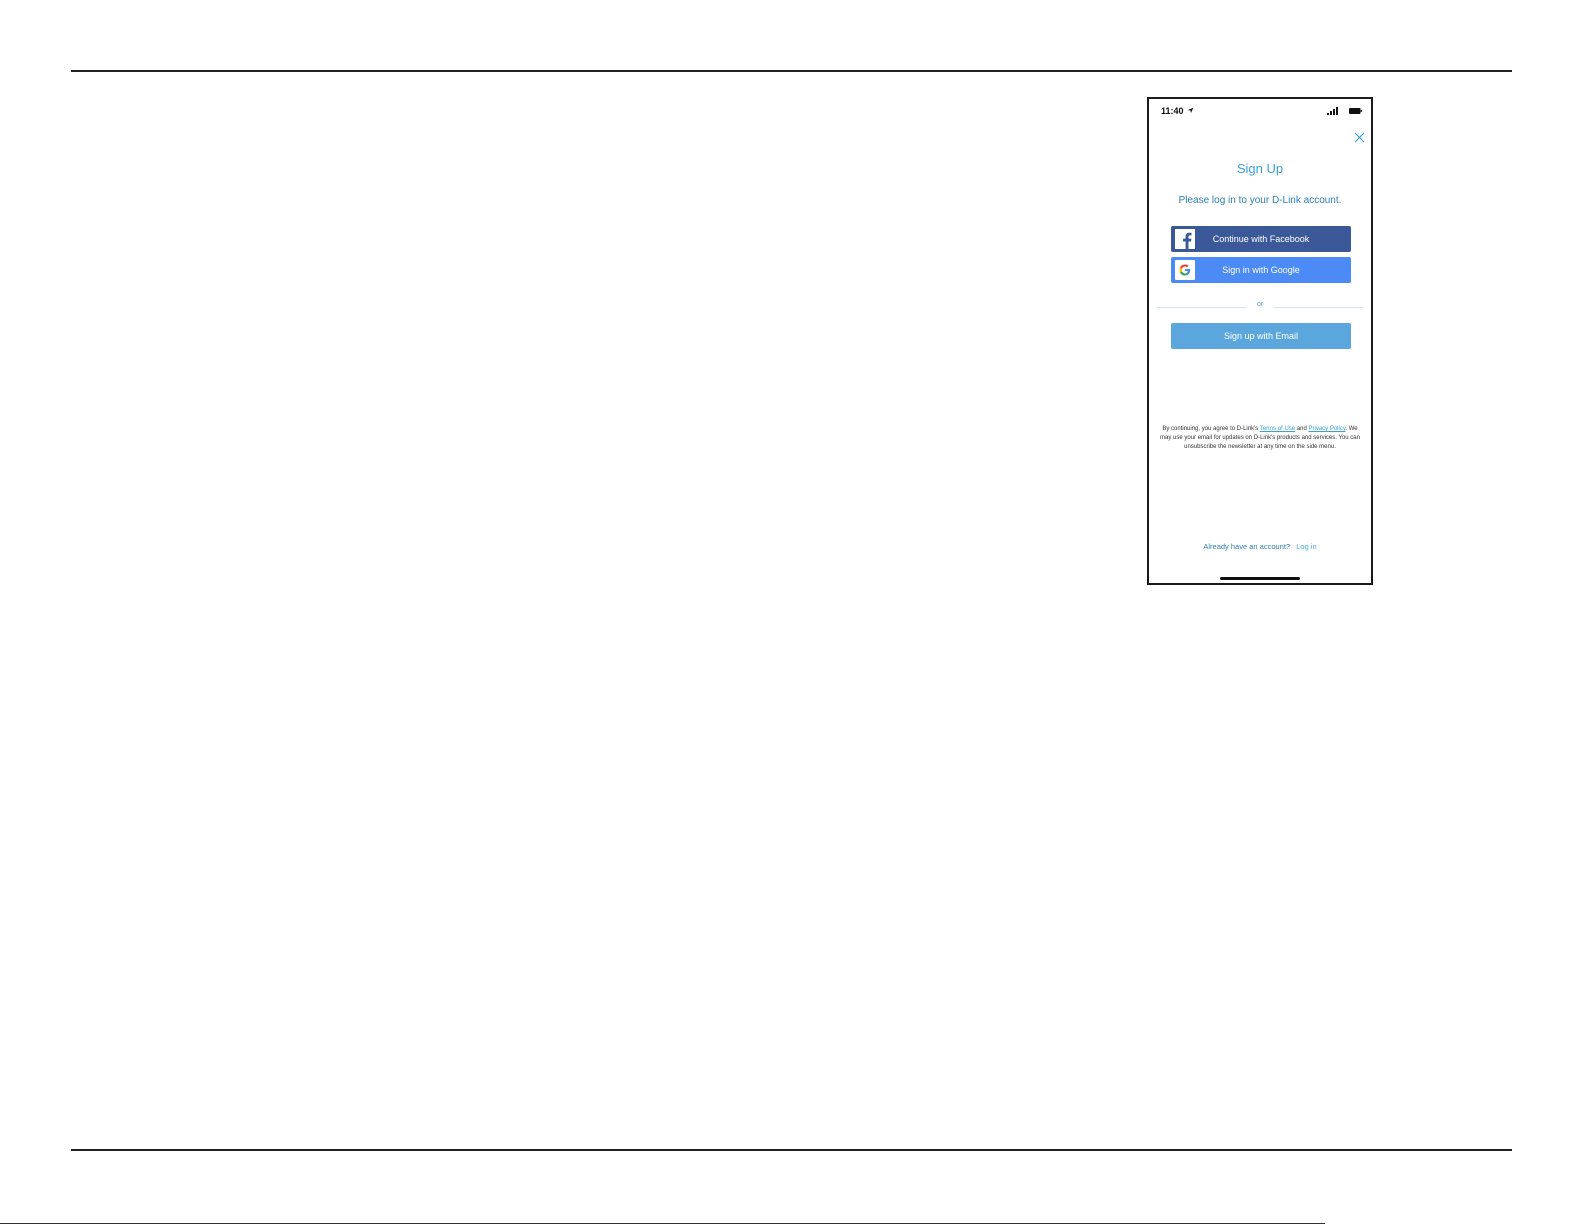 This screenshot has height=1225, width=1585. I want to click on sign-in-with-google-button: Sign in with Google, so click(1261, 270).